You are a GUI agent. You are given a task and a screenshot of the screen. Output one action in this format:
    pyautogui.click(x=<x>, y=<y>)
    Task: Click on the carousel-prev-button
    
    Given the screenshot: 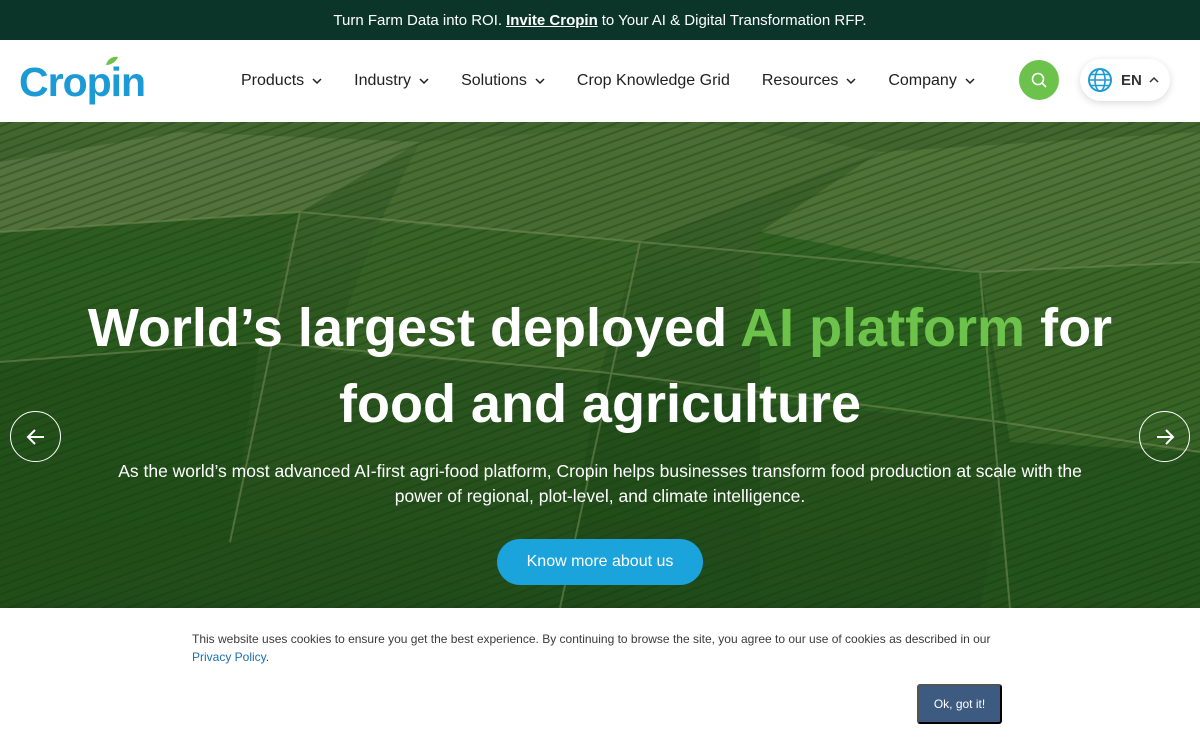 What is the action you would take?
    pyautogui.click(x=35, y=436)
    